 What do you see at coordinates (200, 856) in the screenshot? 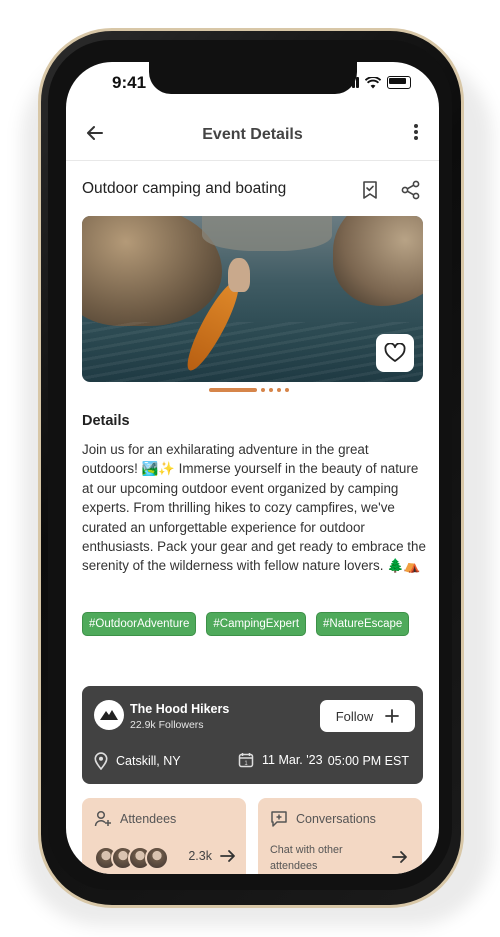
I see `attendees-count-text: 2.3k` at bounding box center [200, 856].